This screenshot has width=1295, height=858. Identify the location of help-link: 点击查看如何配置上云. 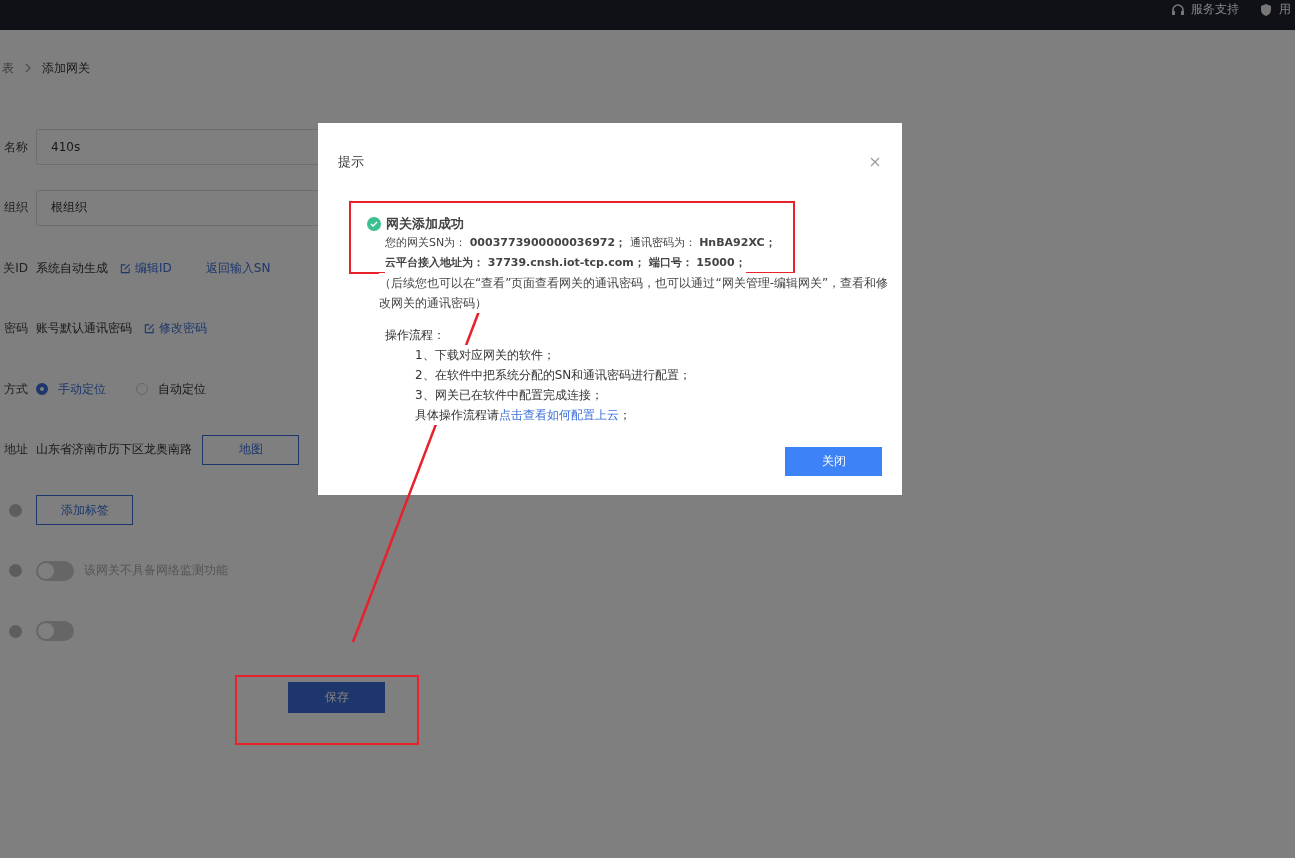
(559, 415).